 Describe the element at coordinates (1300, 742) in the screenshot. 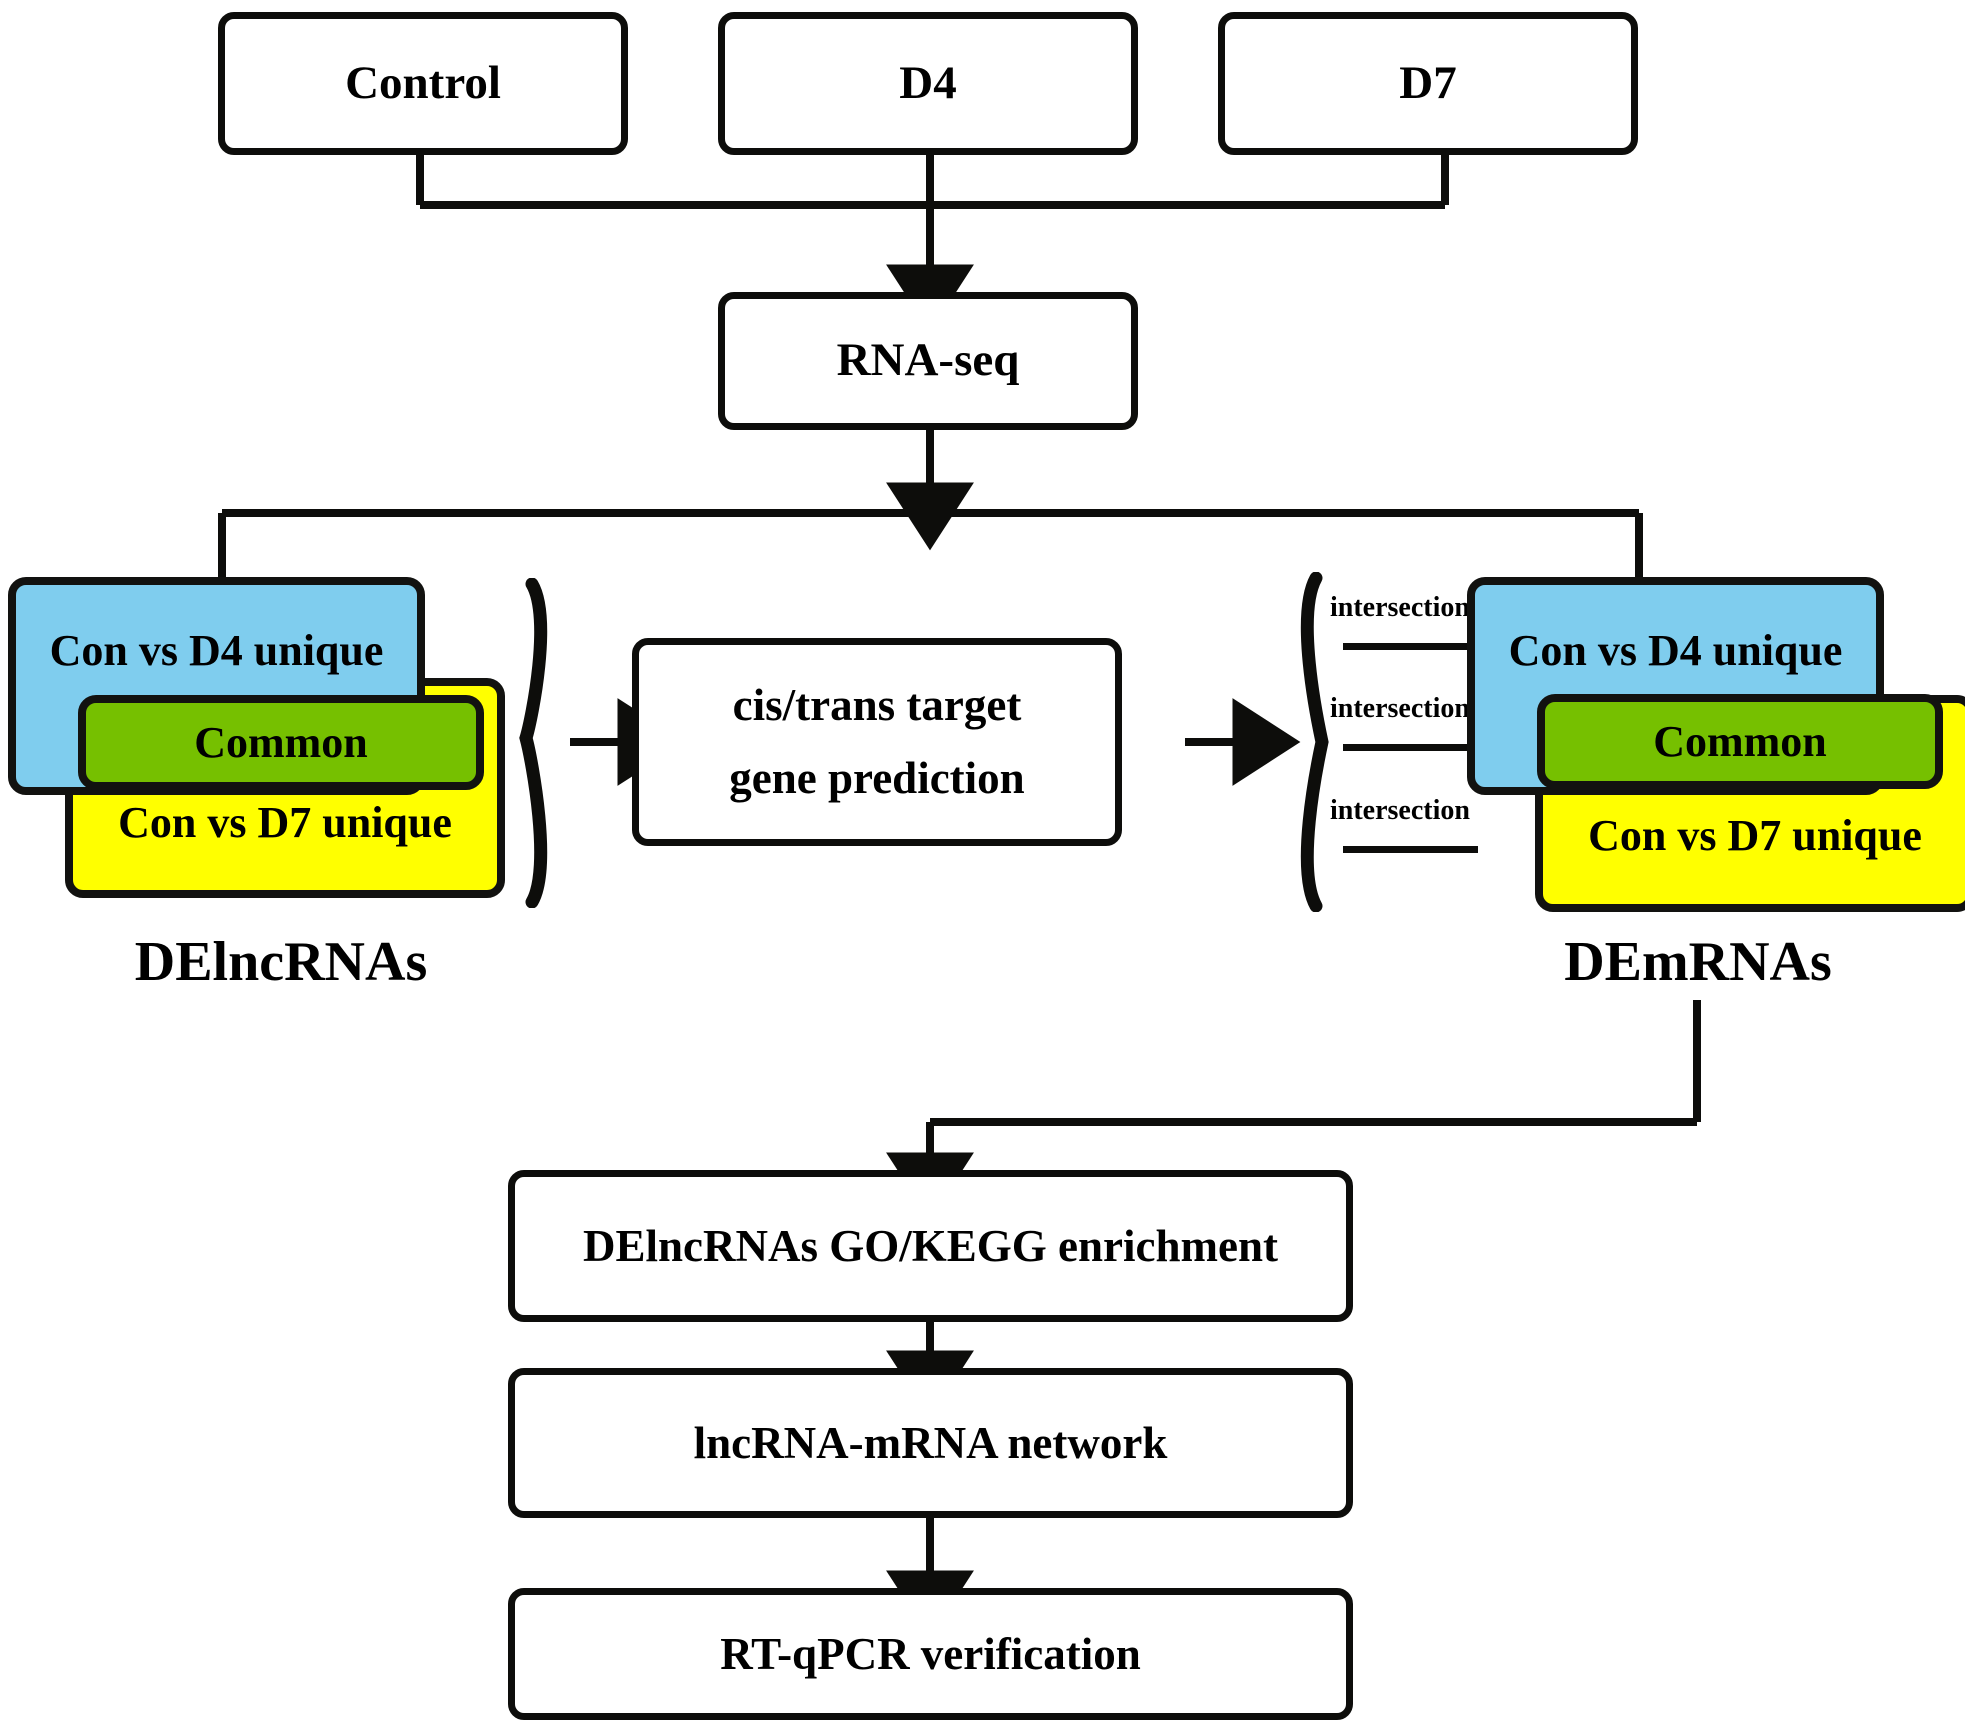

I see `intersections-brace` at that location.